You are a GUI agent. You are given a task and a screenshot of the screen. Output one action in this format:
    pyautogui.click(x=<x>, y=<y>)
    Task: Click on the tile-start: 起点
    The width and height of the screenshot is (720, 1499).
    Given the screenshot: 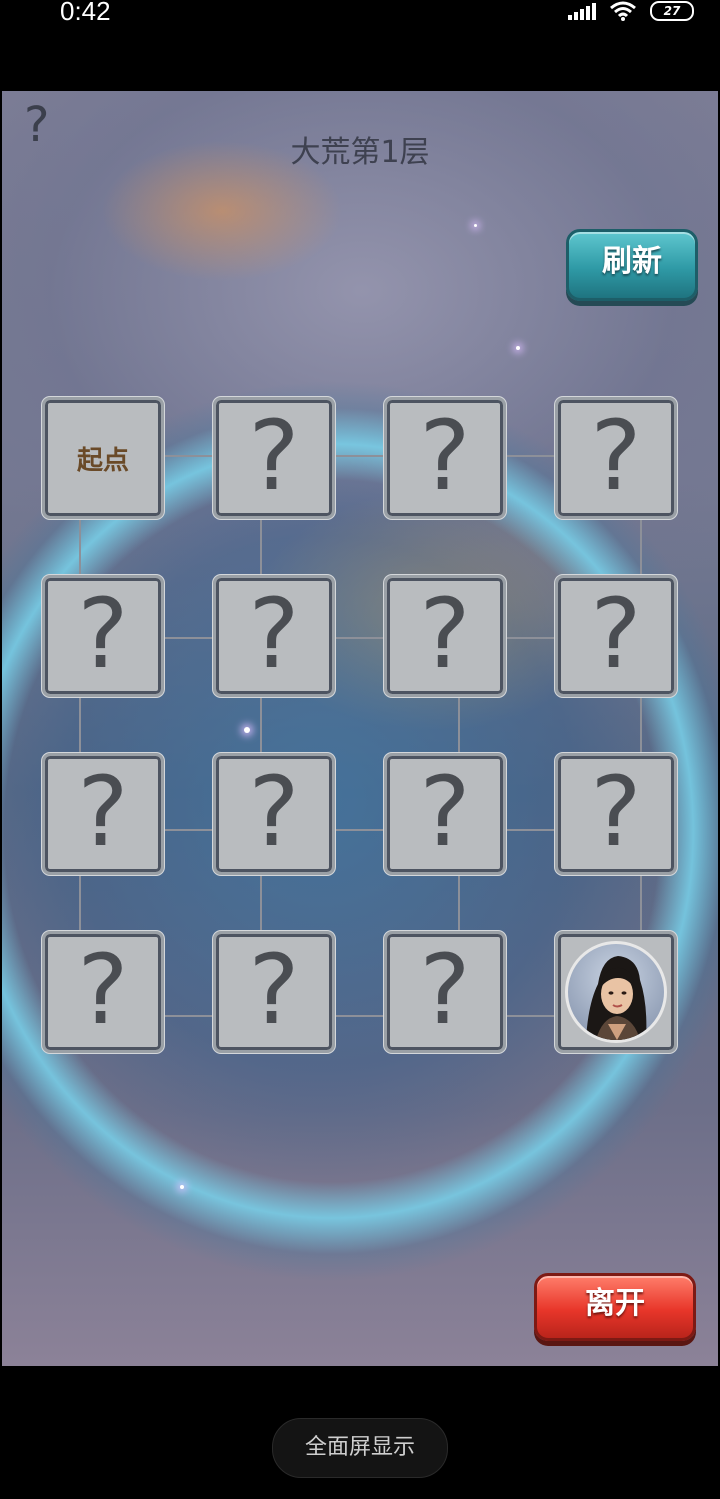 What is the action you would take?
    pyautogui.click(x=103, y=458)
    